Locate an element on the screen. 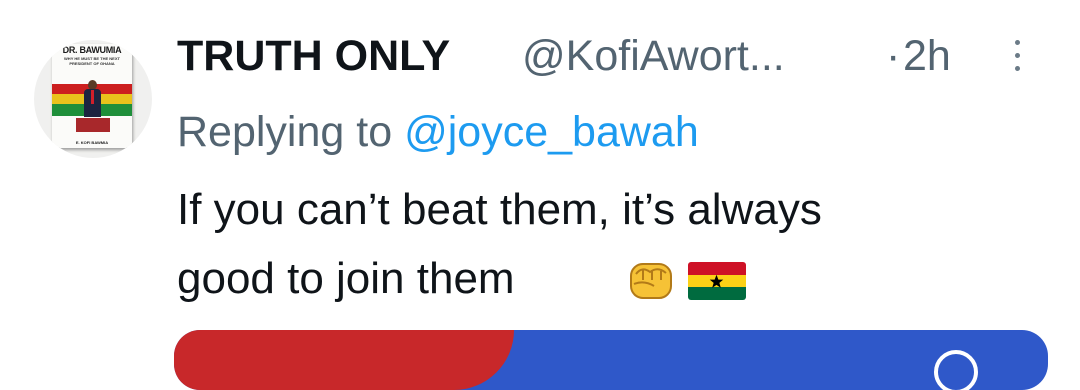 Image resolution: width=1080 pixels, height=390 pixels. book-title: DR. BAWUMIA is located at coordinates (92, 50).